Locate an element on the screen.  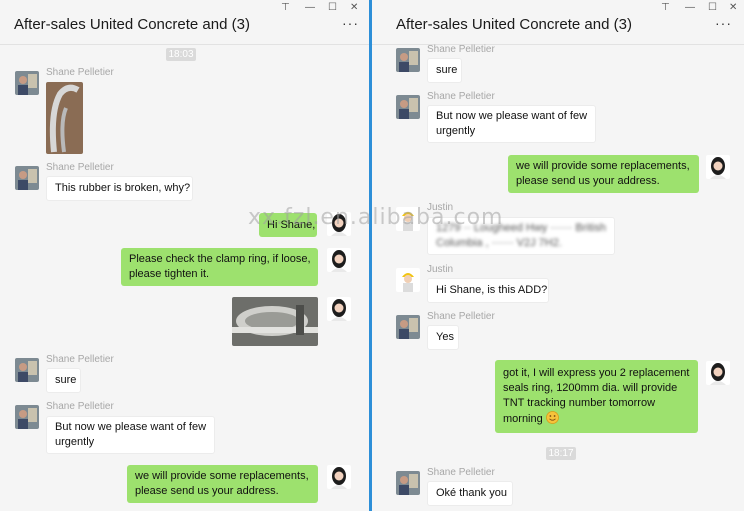
avatar-justin is located at coordinates (408, 280).